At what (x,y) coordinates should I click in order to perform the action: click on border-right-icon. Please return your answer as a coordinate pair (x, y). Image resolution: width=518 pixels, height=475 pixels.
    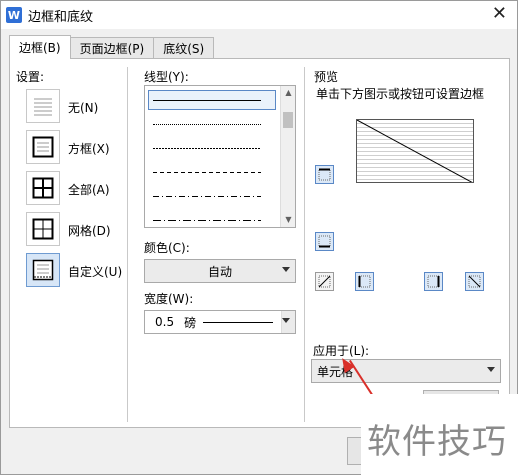
    Looking at the image, I should click on (433, 281).